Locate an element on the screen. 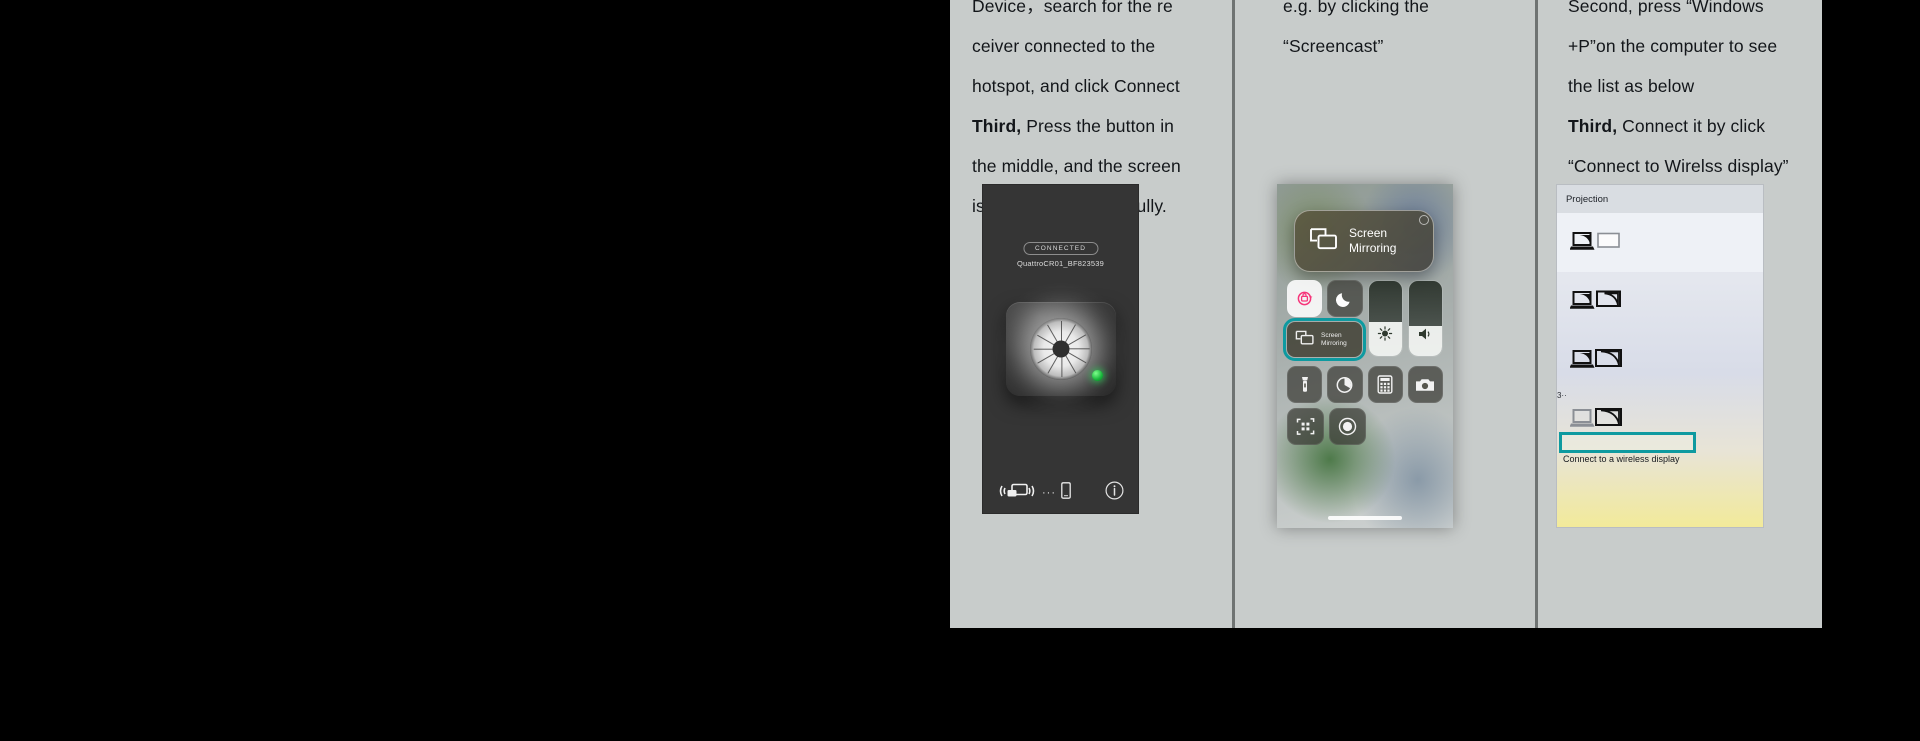 Image resolution: width=1920 pixels, height=741 pixels. instruction-line: e.g. by clicking the is located at coordinates (1356, 8).